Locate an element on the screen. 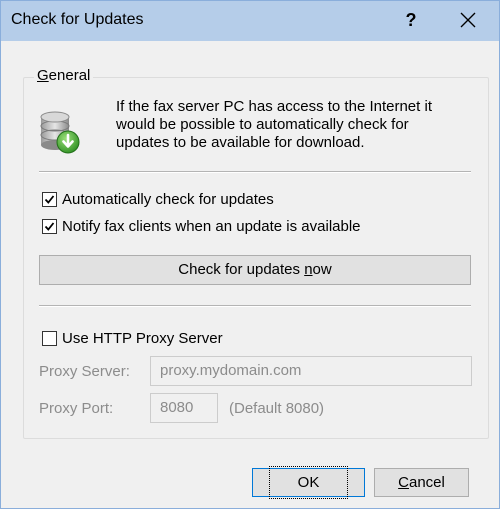 The image size is (500, 509). ok-button-label: OK is located at coordinates (308, 482).